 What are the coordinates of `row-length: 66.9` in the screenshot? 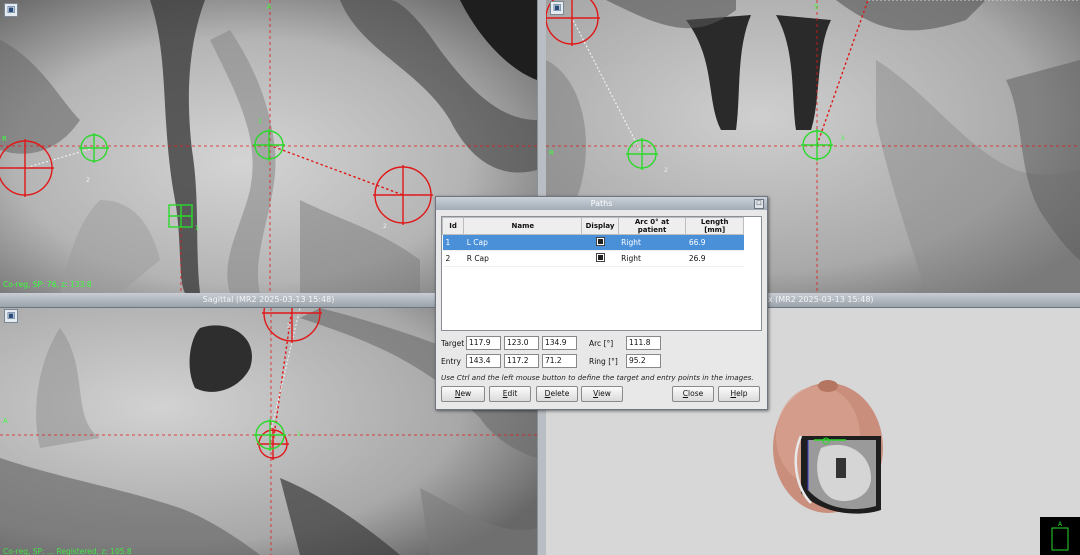 It's located at (714, 242).